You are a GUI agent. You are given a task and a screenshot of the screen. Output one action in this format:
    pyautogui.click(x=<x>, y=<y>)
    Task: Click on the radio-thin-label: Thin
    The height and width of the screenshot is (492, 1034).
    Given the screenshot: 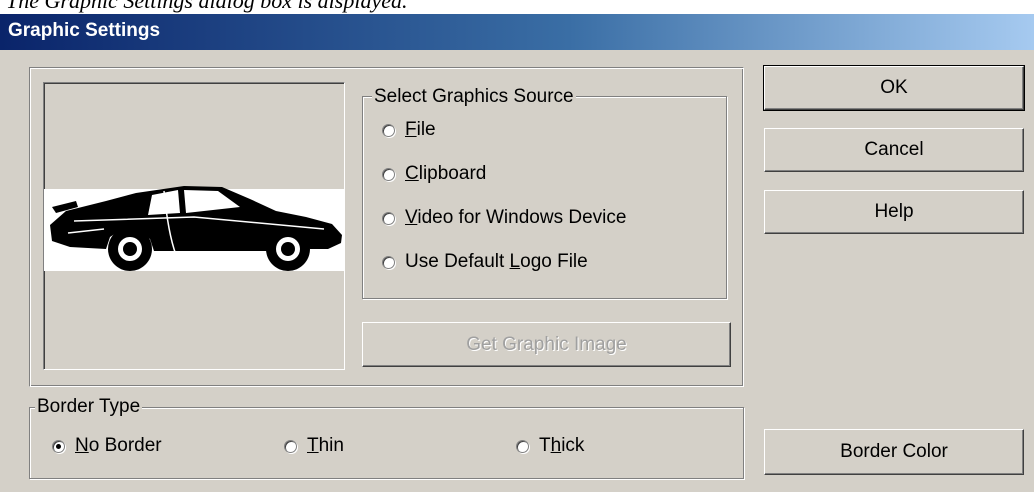 What is the action you would take?
    pyautogui.click(x=325, y=445)
    